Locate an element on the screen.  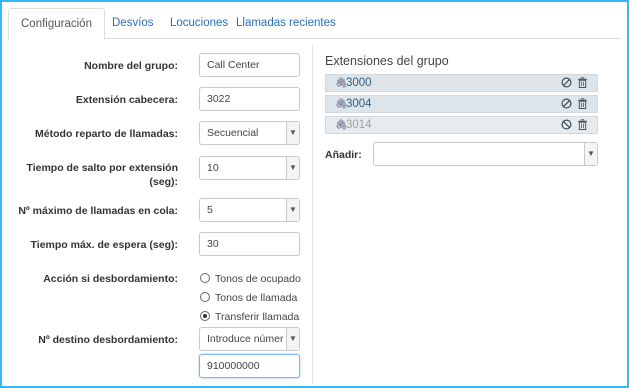
head-extension-label: Extensión cabecera: is located at coordinates (126, 100).